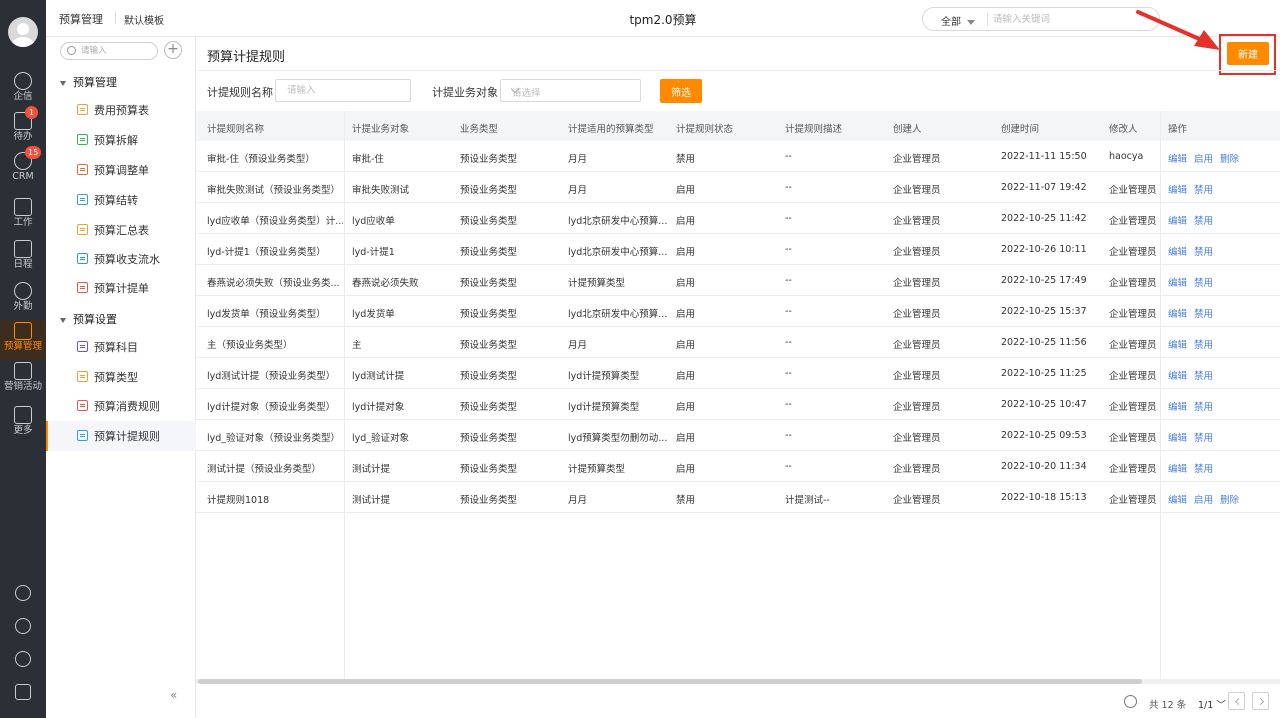 This screenshot has height=718, width=1280. I want to click on scrollbar-thumb, so click(670, 681).